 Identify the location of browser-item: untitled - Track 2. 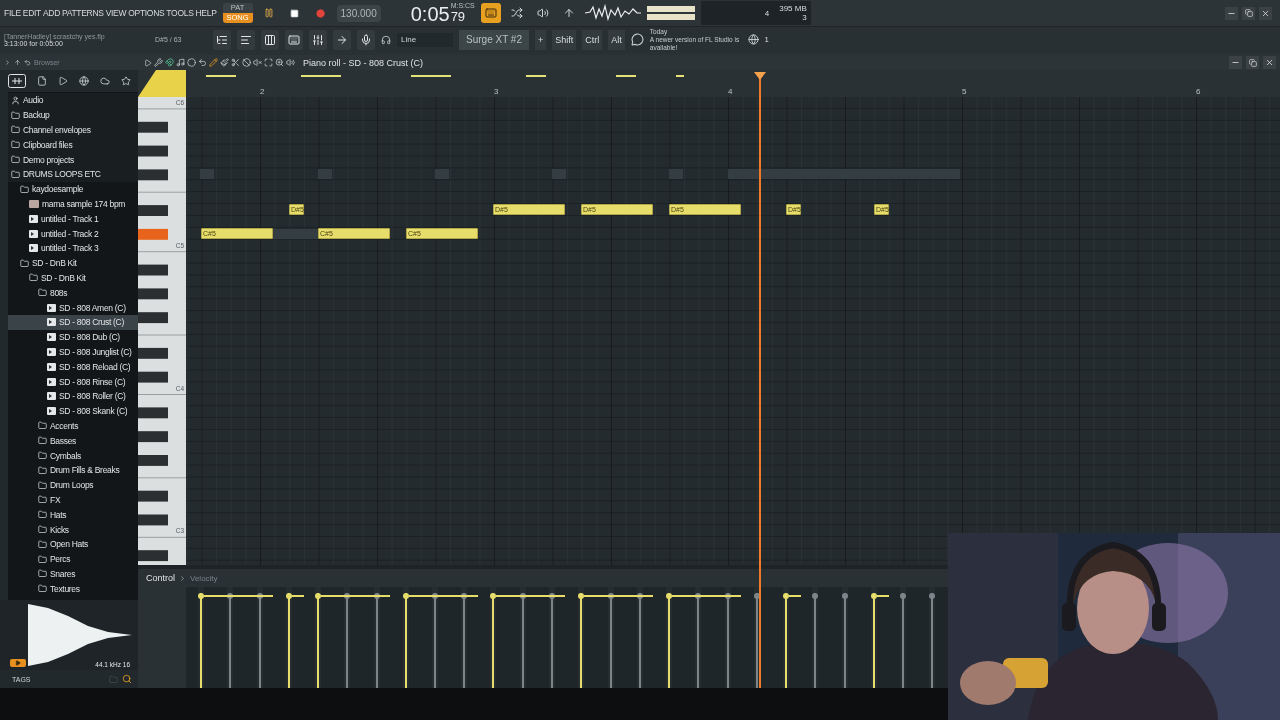
(73, 233).